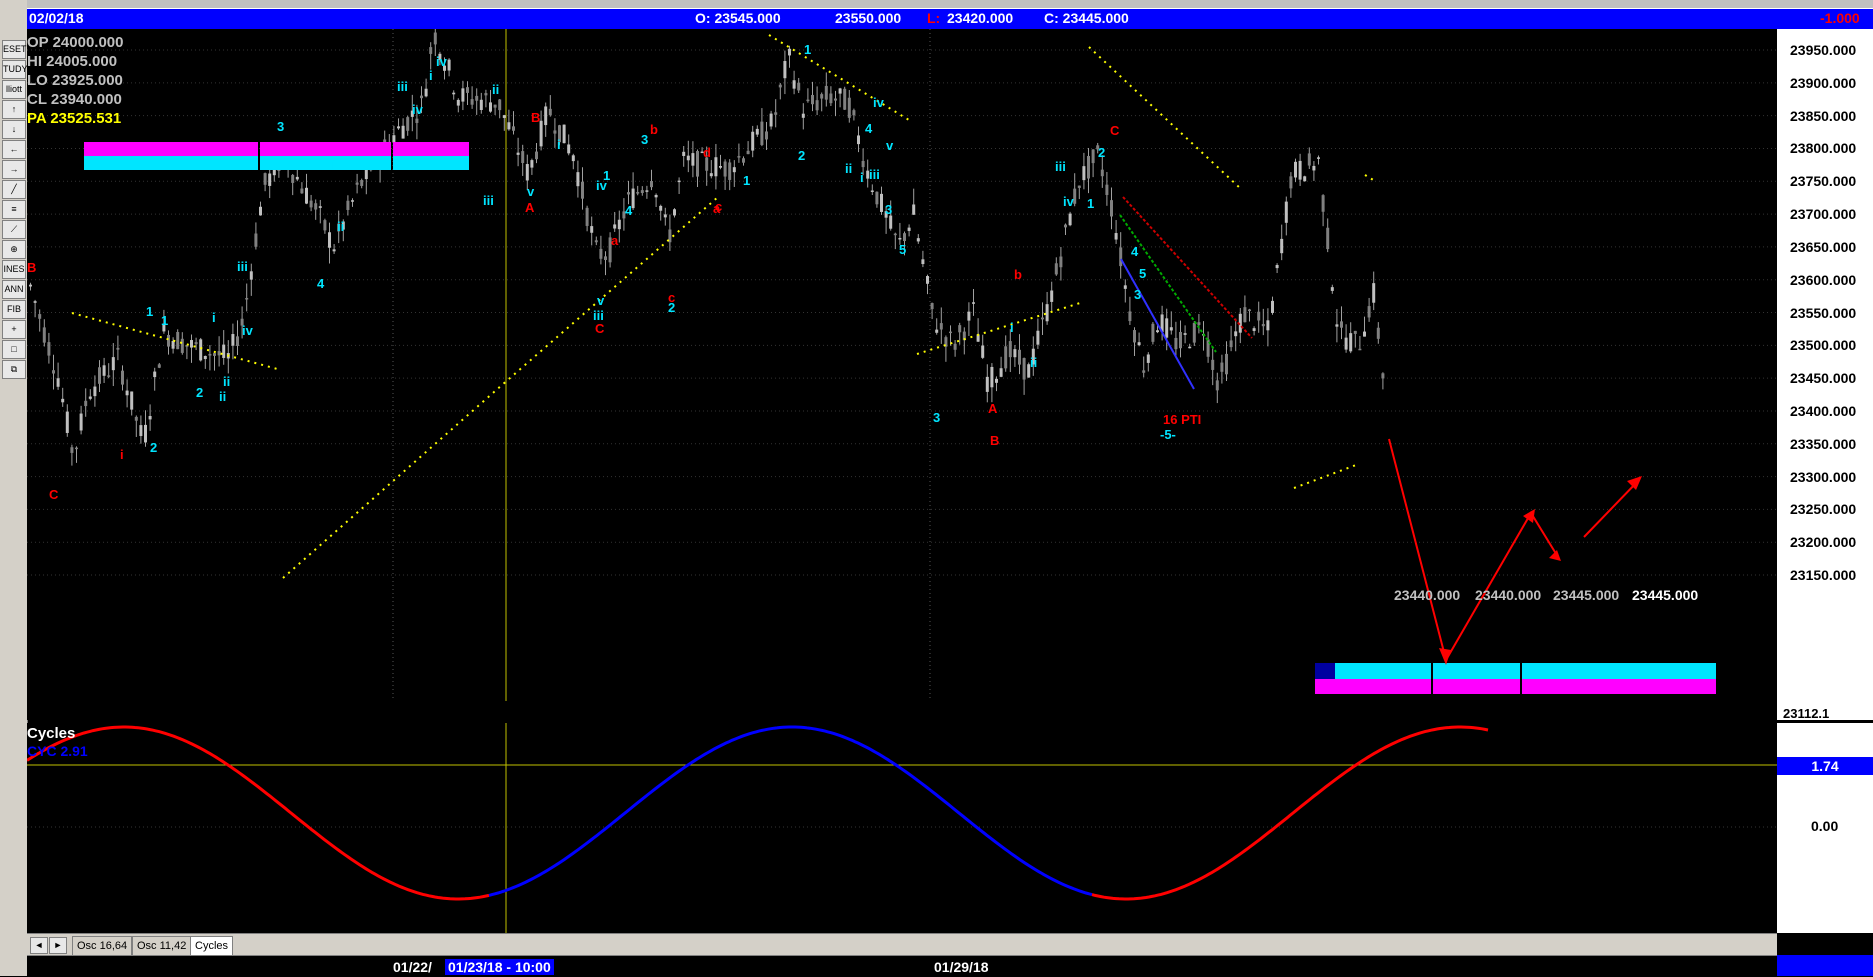 Image resolution: width=1873 pixels, height=977 pixels. What do you see at coordinates (54, 494) in the screenshot?
I see `wave-label-red: C` at bounding box center [54, 494].